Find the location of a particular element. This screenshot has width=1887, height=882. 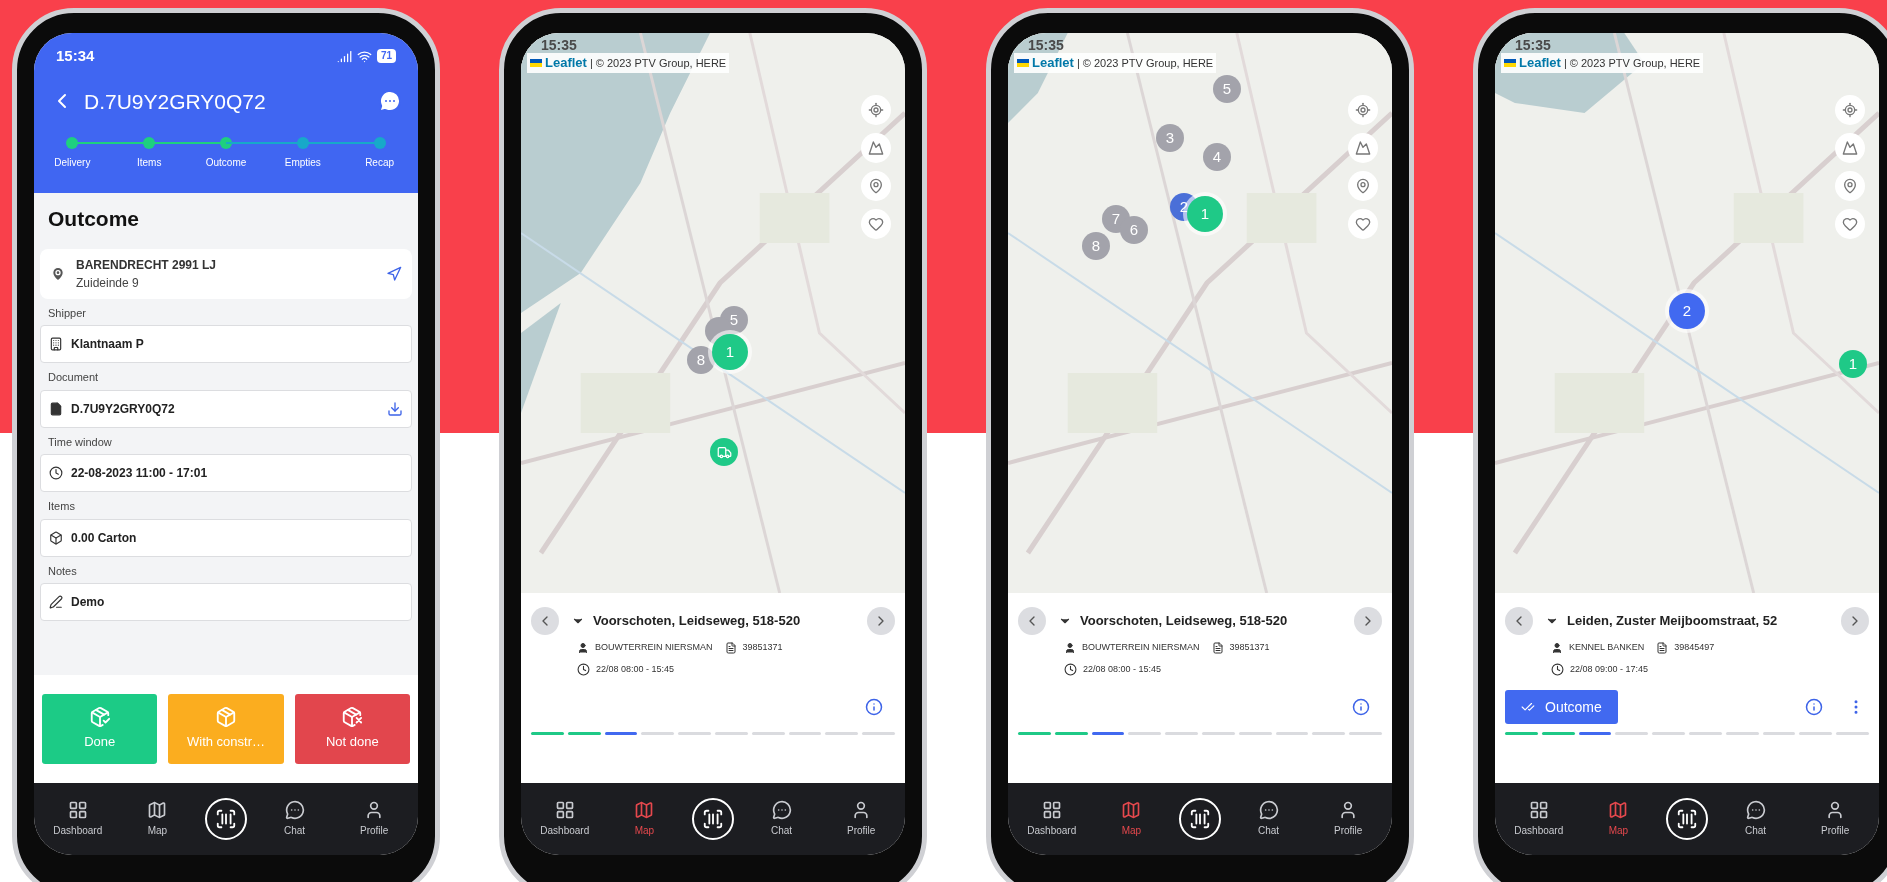

grid-icon is located at coordinates (564, 810).